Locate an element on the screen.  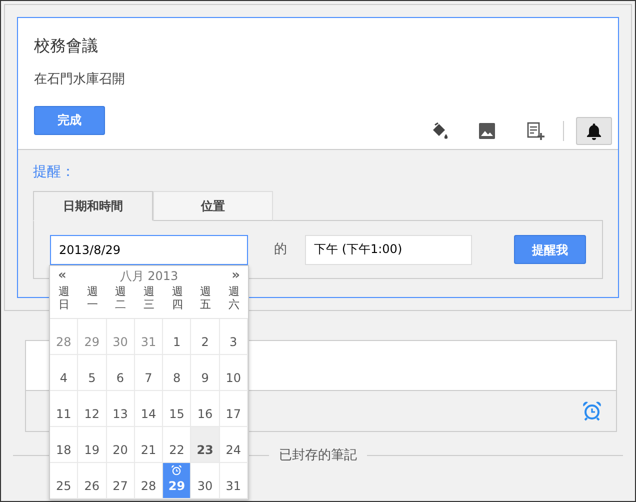
day-cell: 1 is located at coordinates (177, 337).